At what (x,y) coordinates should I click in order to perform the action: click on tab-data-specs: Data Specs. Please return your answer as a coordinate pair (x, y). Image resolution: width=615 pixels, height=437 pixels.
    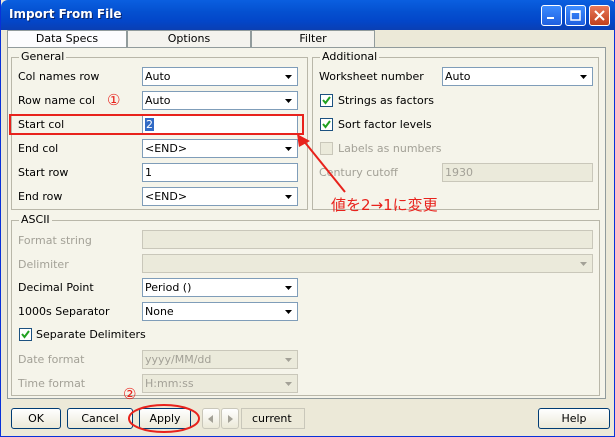
    Looking at the image, I should click on (67, 39).